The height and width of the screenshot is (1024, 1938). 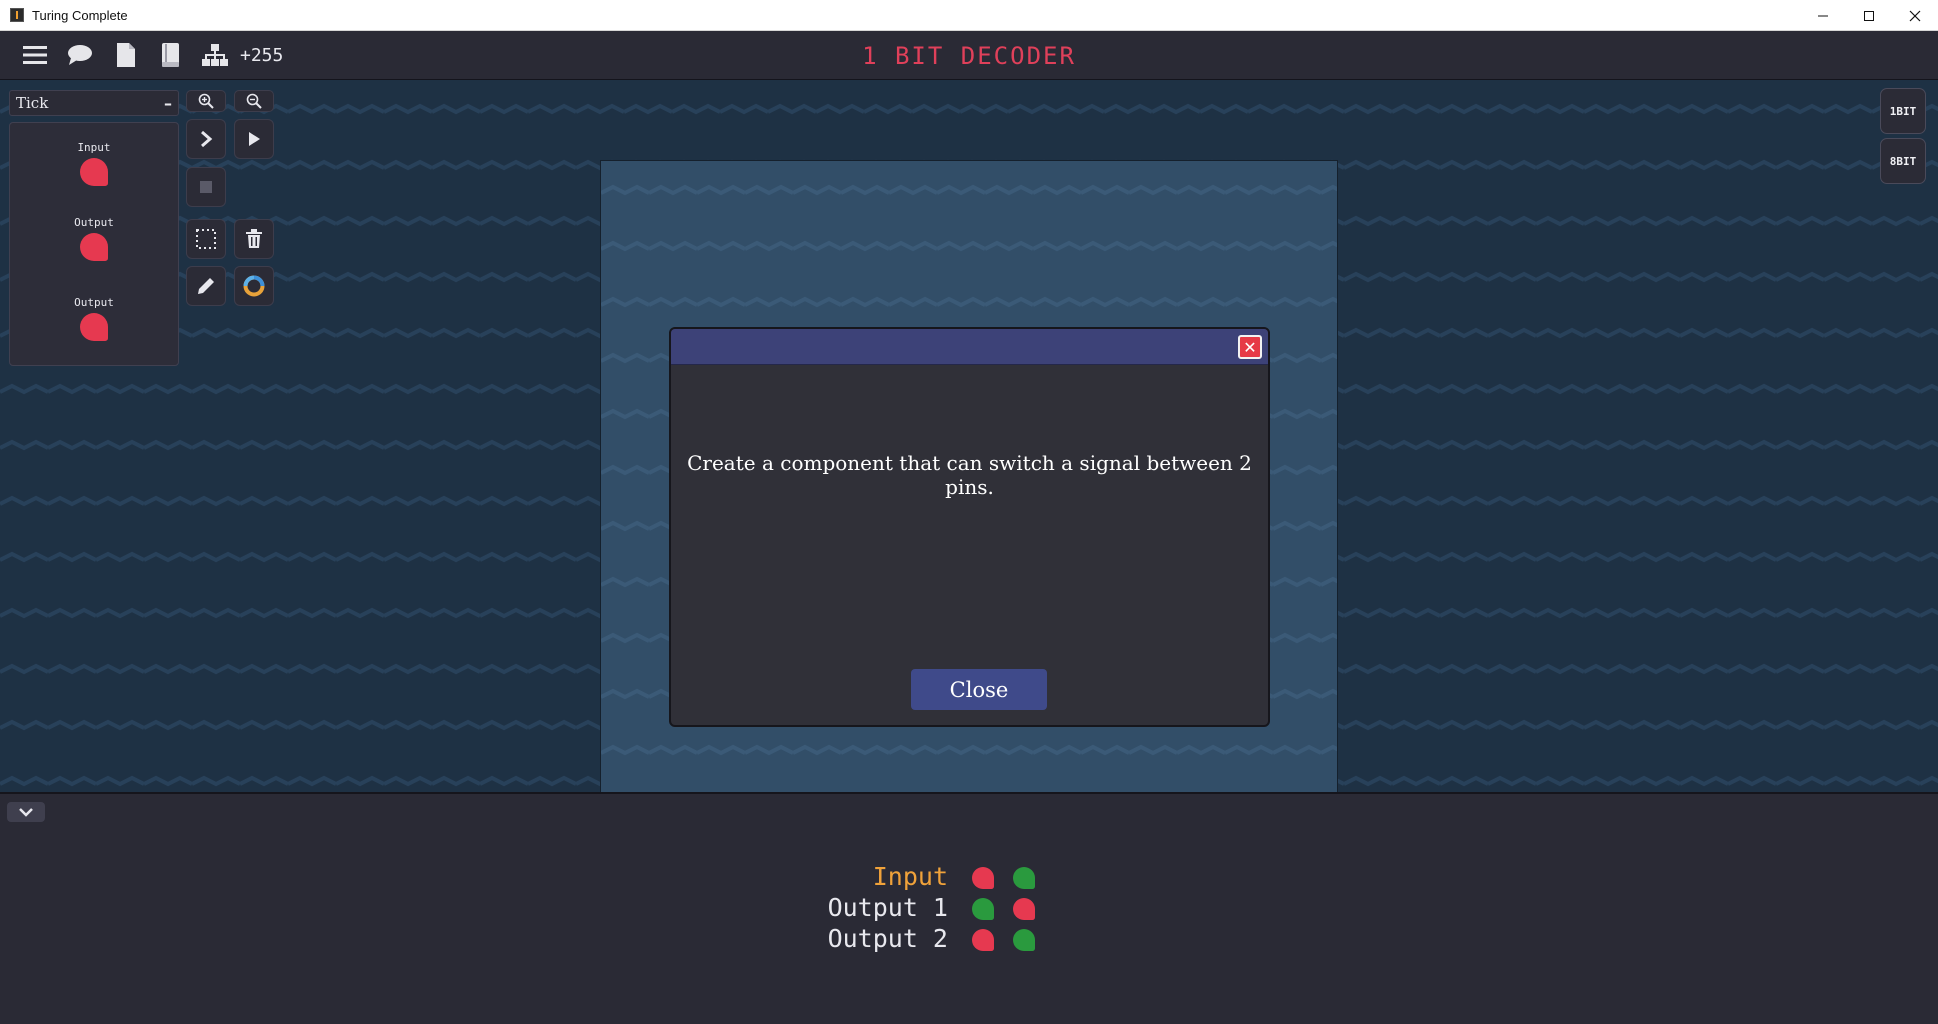 I want to click on minimize-icon, so click(x=1823, y=15).